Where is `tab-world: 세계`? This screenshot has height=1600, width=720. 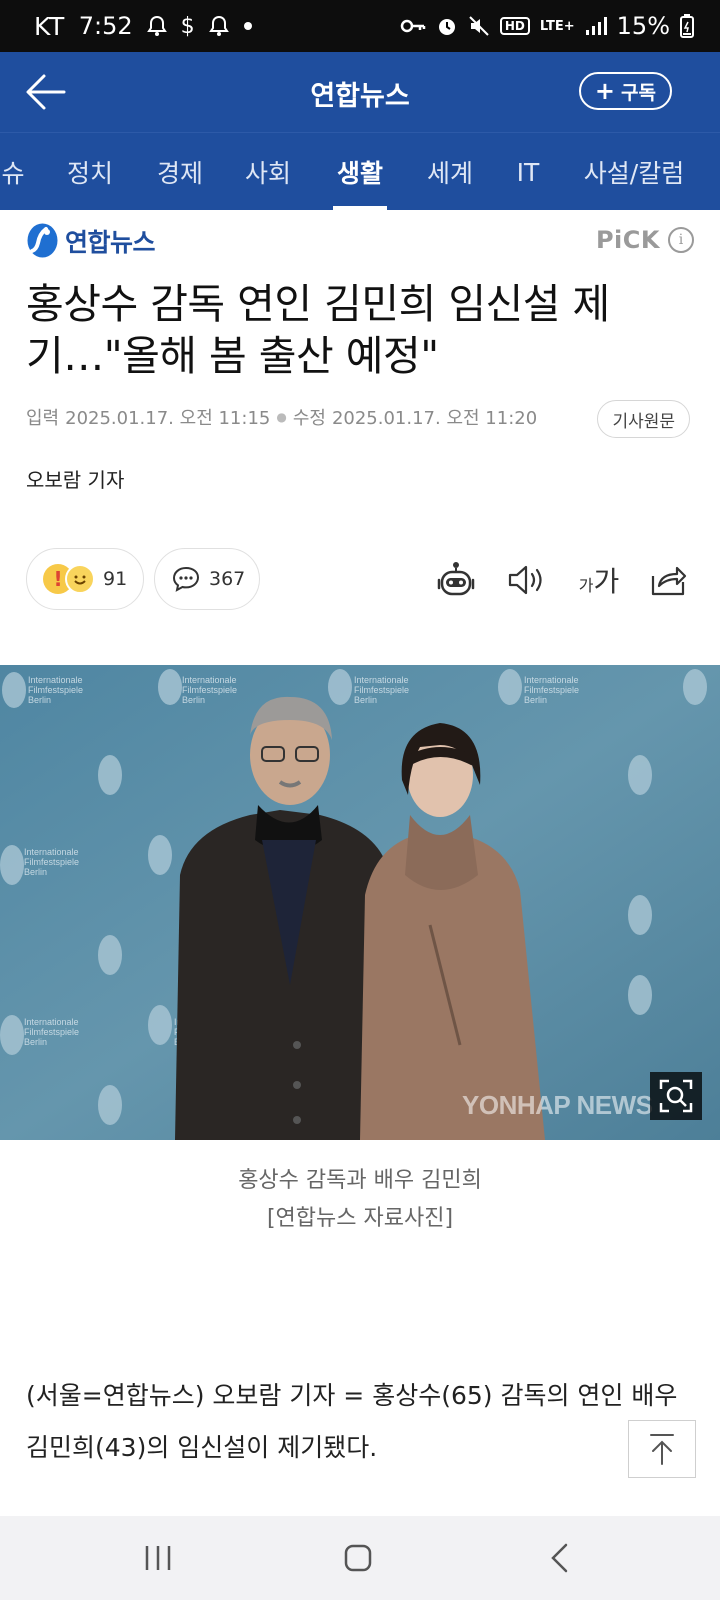 tab-world: 세계 is located at coordinates (450, 171).